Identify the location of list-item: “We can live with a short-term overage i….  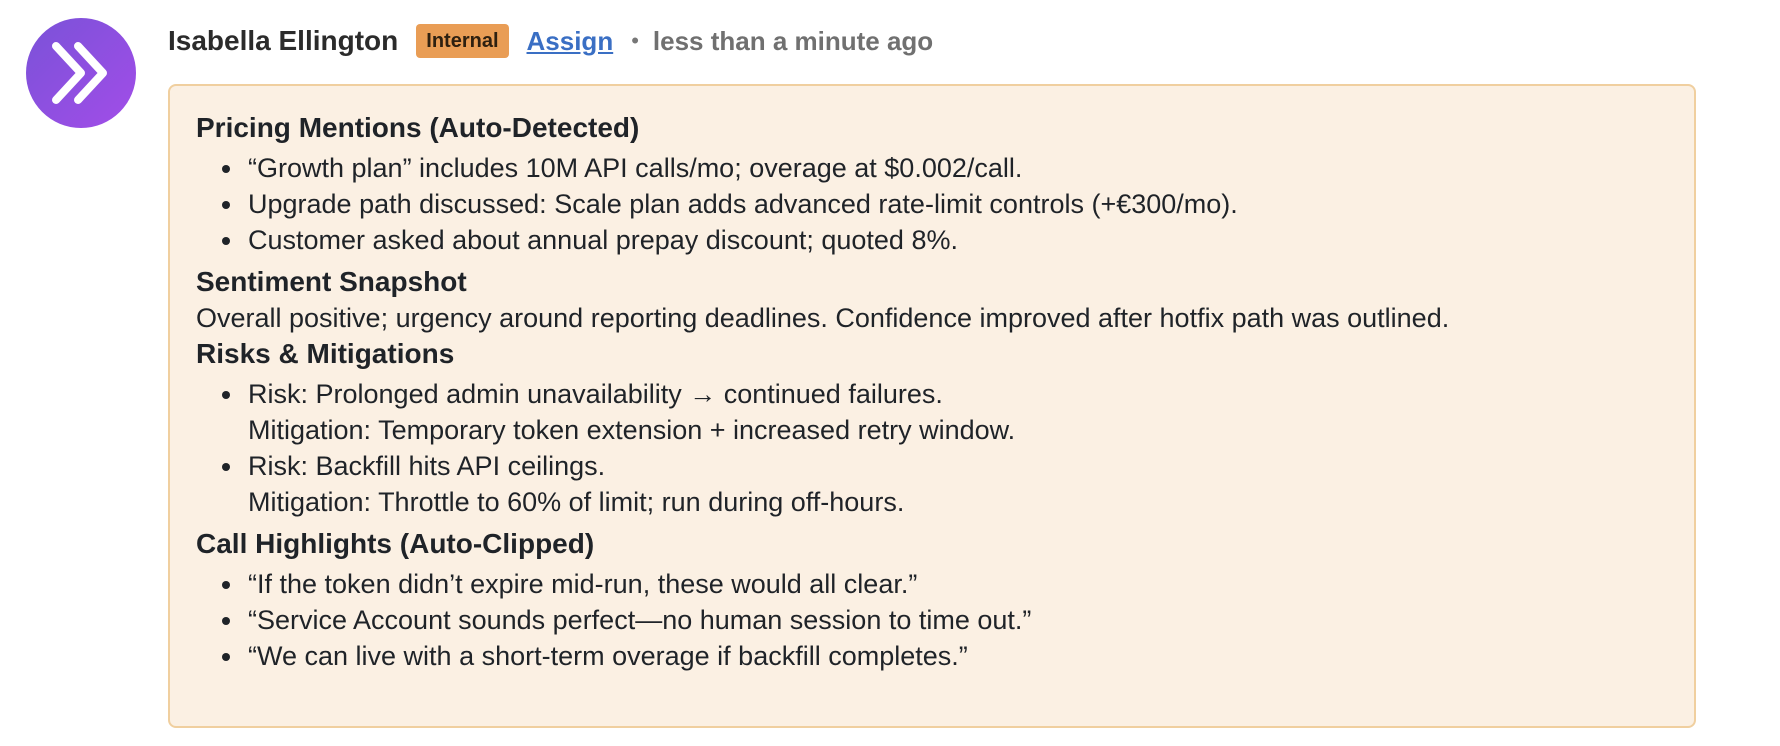
(945, 656).